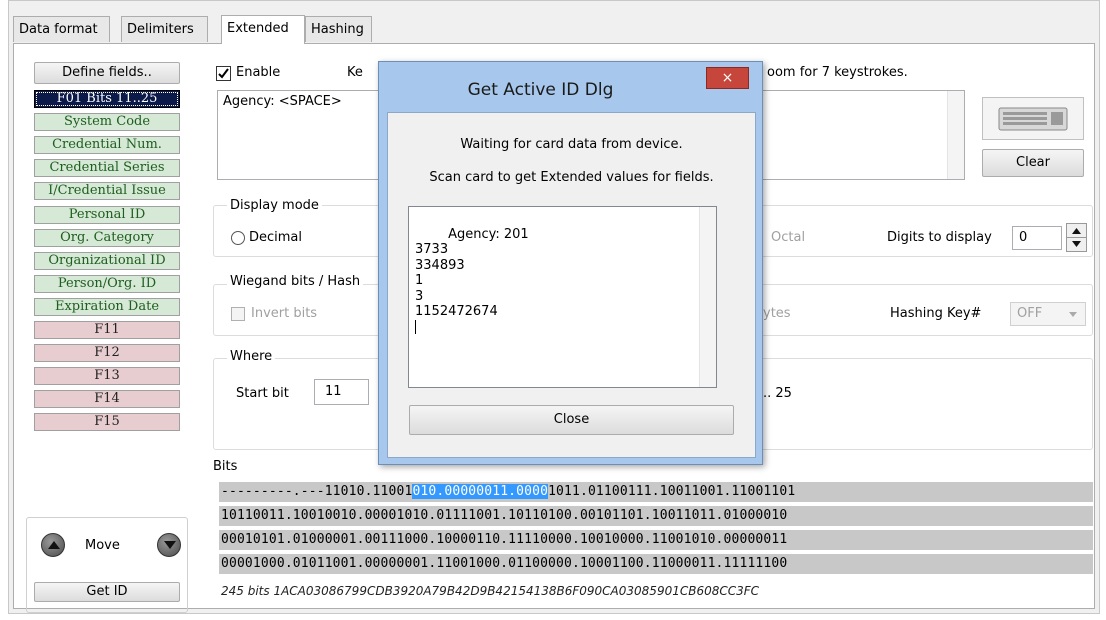  Describe the element at coordinates (1033, 163) in the screenshot. I see `clear-button: Clear` at that location.